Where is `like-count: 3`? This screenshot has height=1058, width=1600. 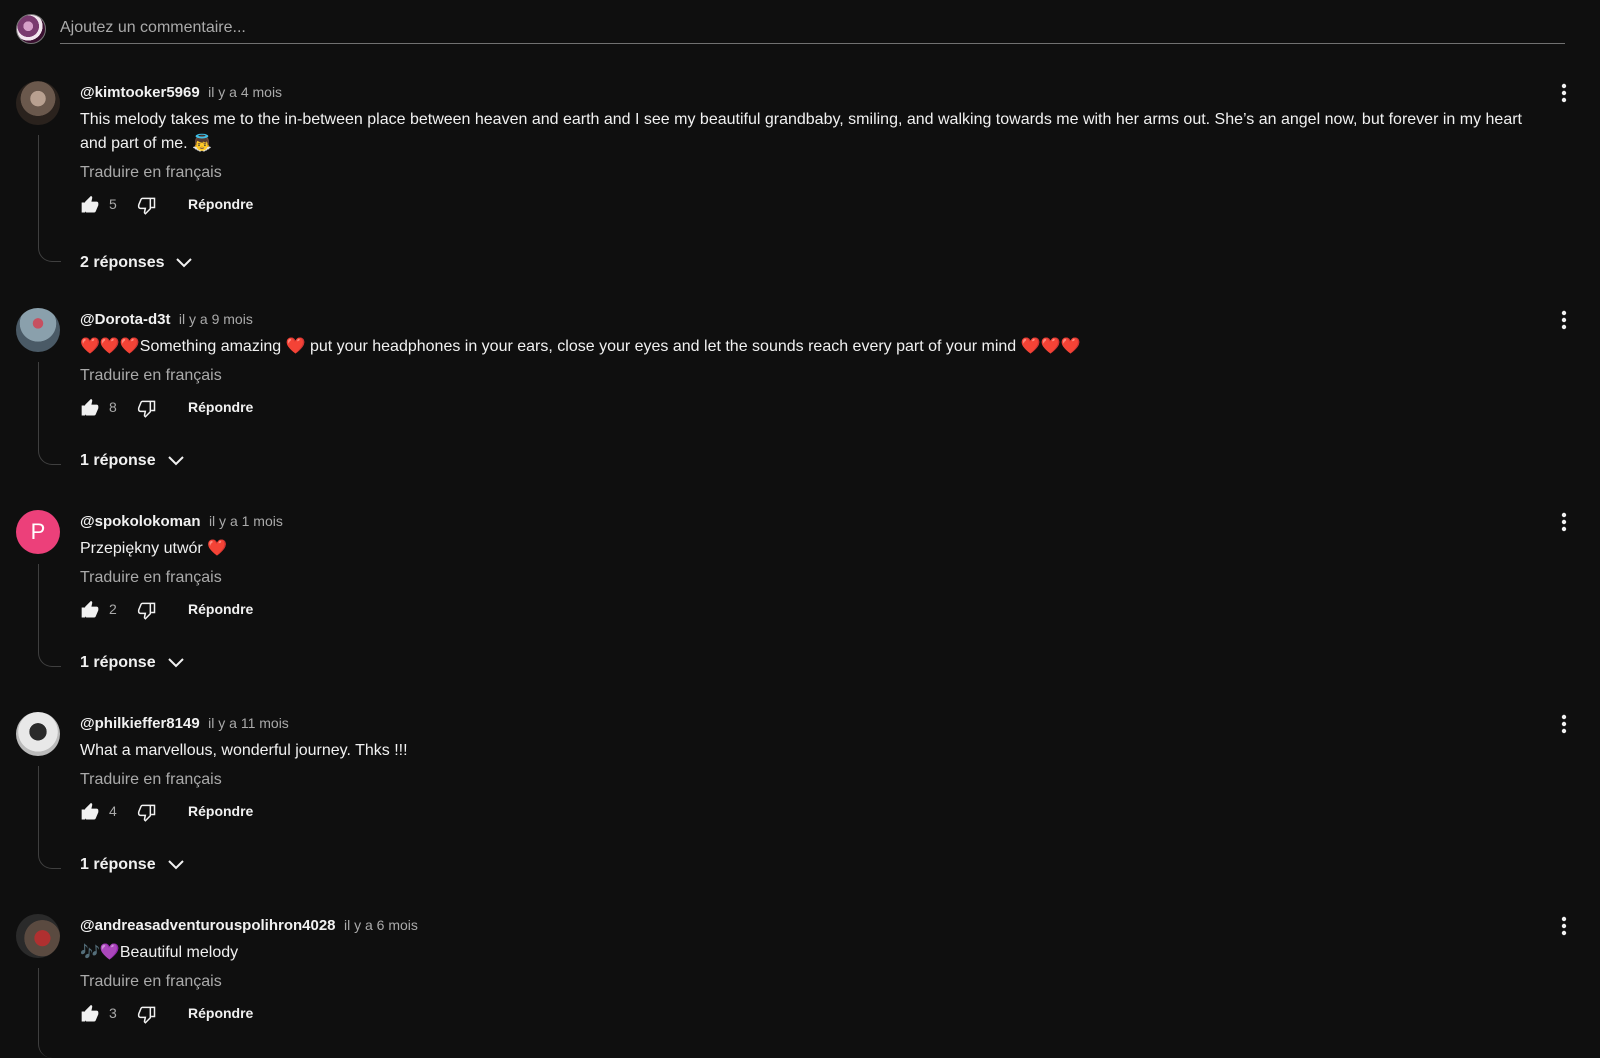
like-count: 3 is located at coordinates (113, 1013).